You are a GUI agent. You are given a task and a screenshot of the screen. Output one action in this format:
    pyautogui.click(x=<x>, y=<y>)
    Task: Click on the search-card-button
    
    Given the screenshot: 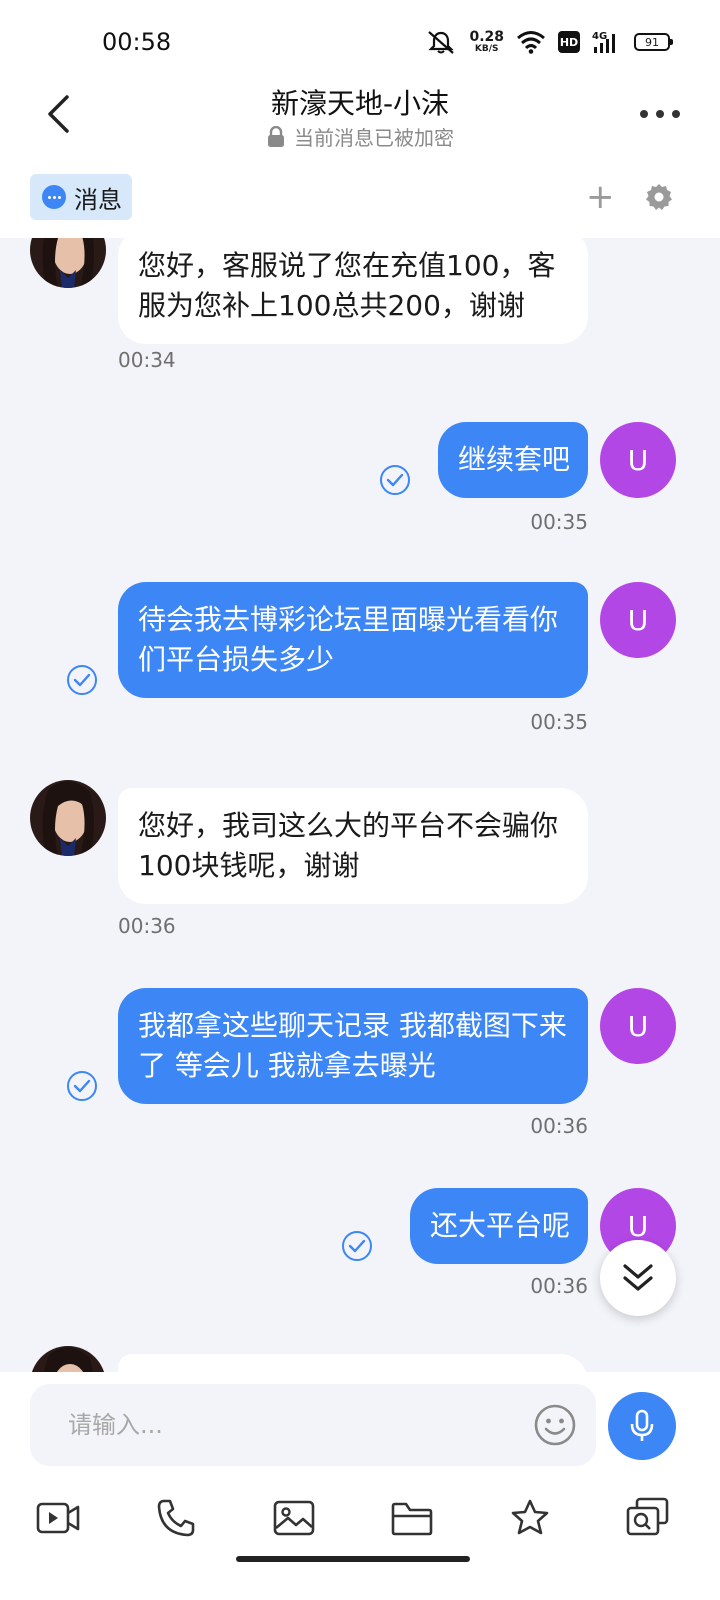 What is the action you would take?
    pyautogui.click(x=648, y=1518)
    